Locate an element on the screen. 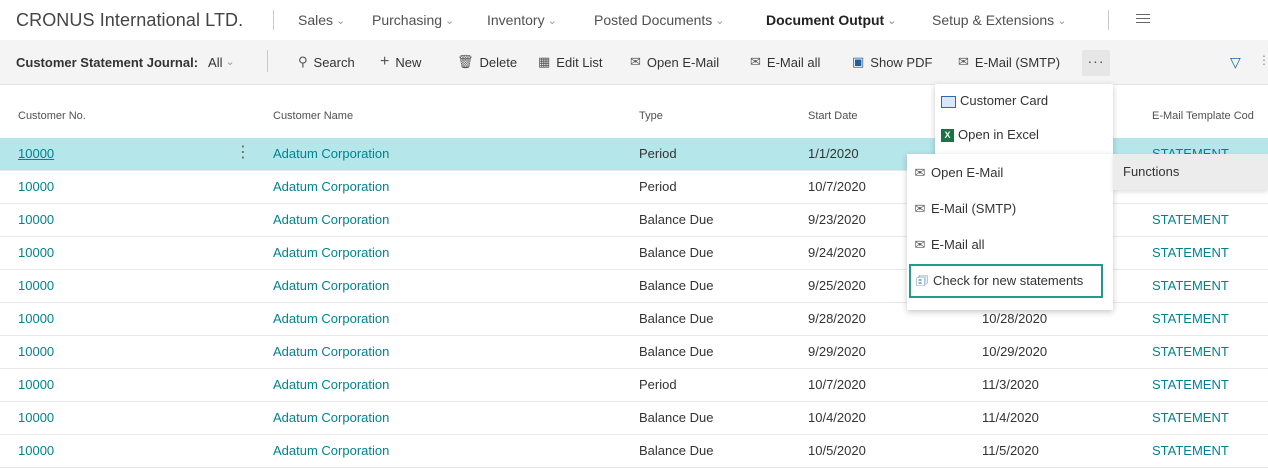 This screenshot has height=468, width=1268. new-button: + New is located at coordinates (400, 62).